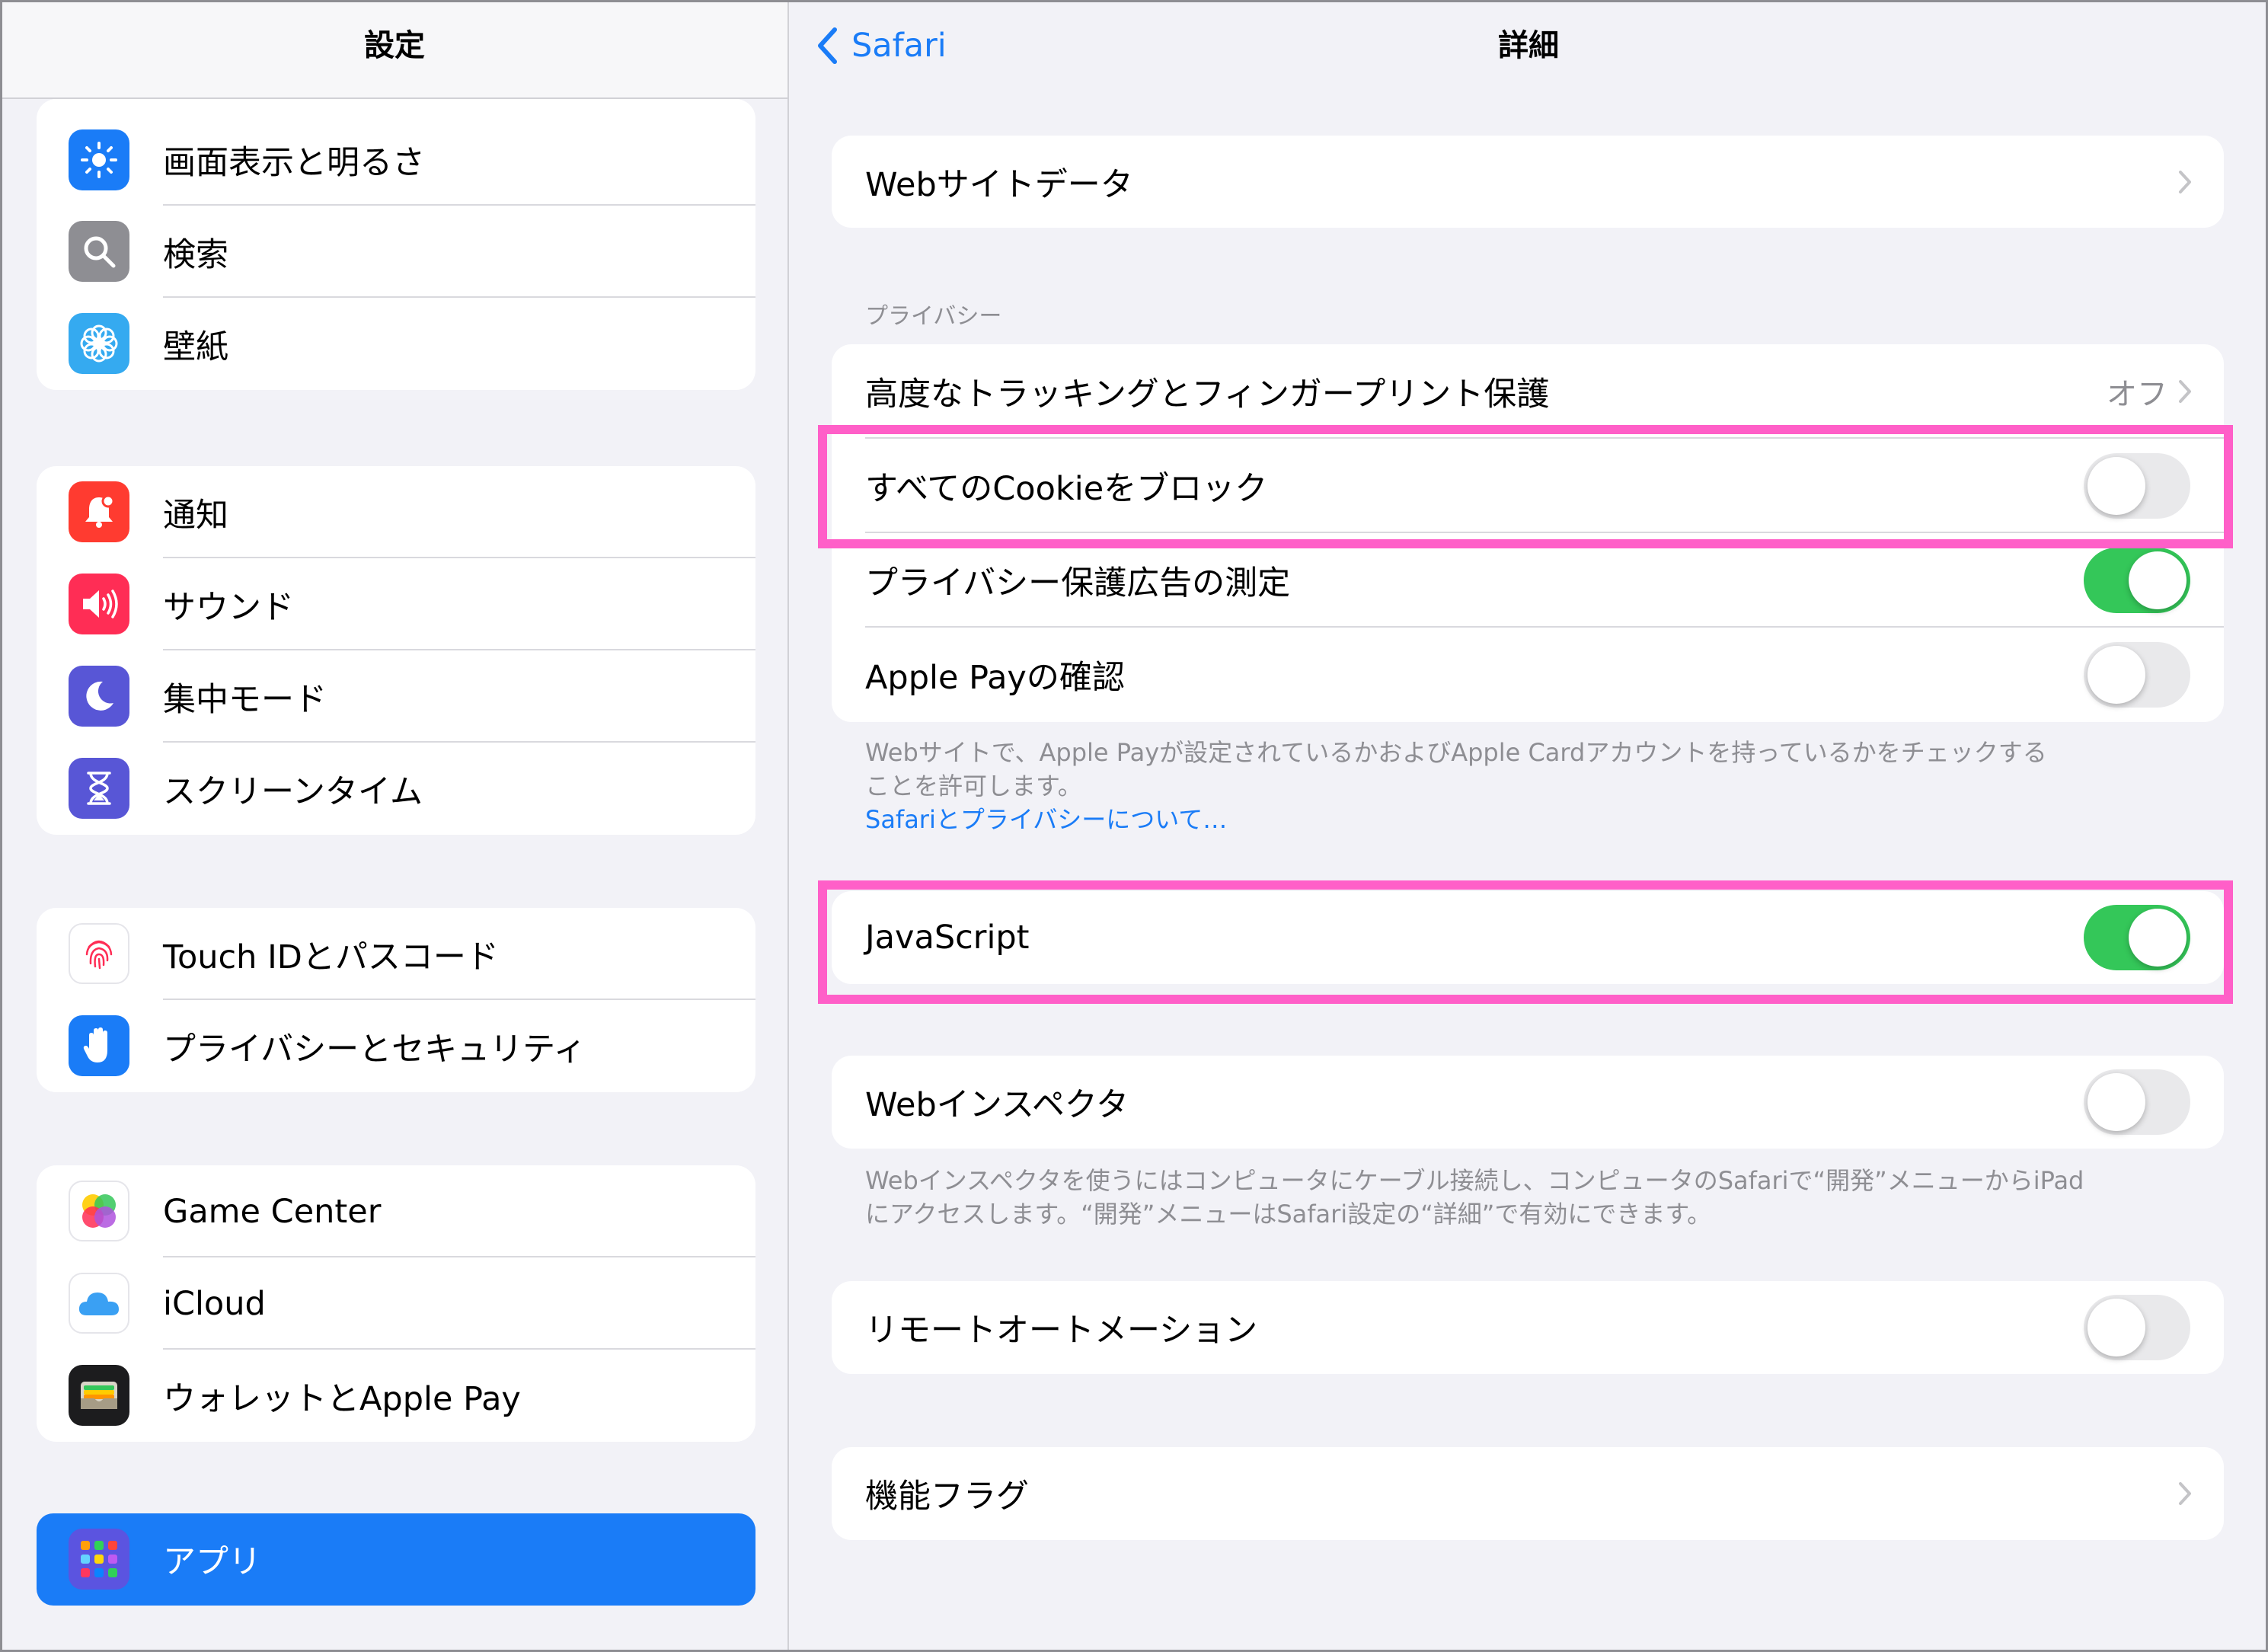 Image resolution: width=2268 pixels, height=1652 pixels. I want to click on sidebar-item-wallpaper: 壁紙, so click(396, 344).